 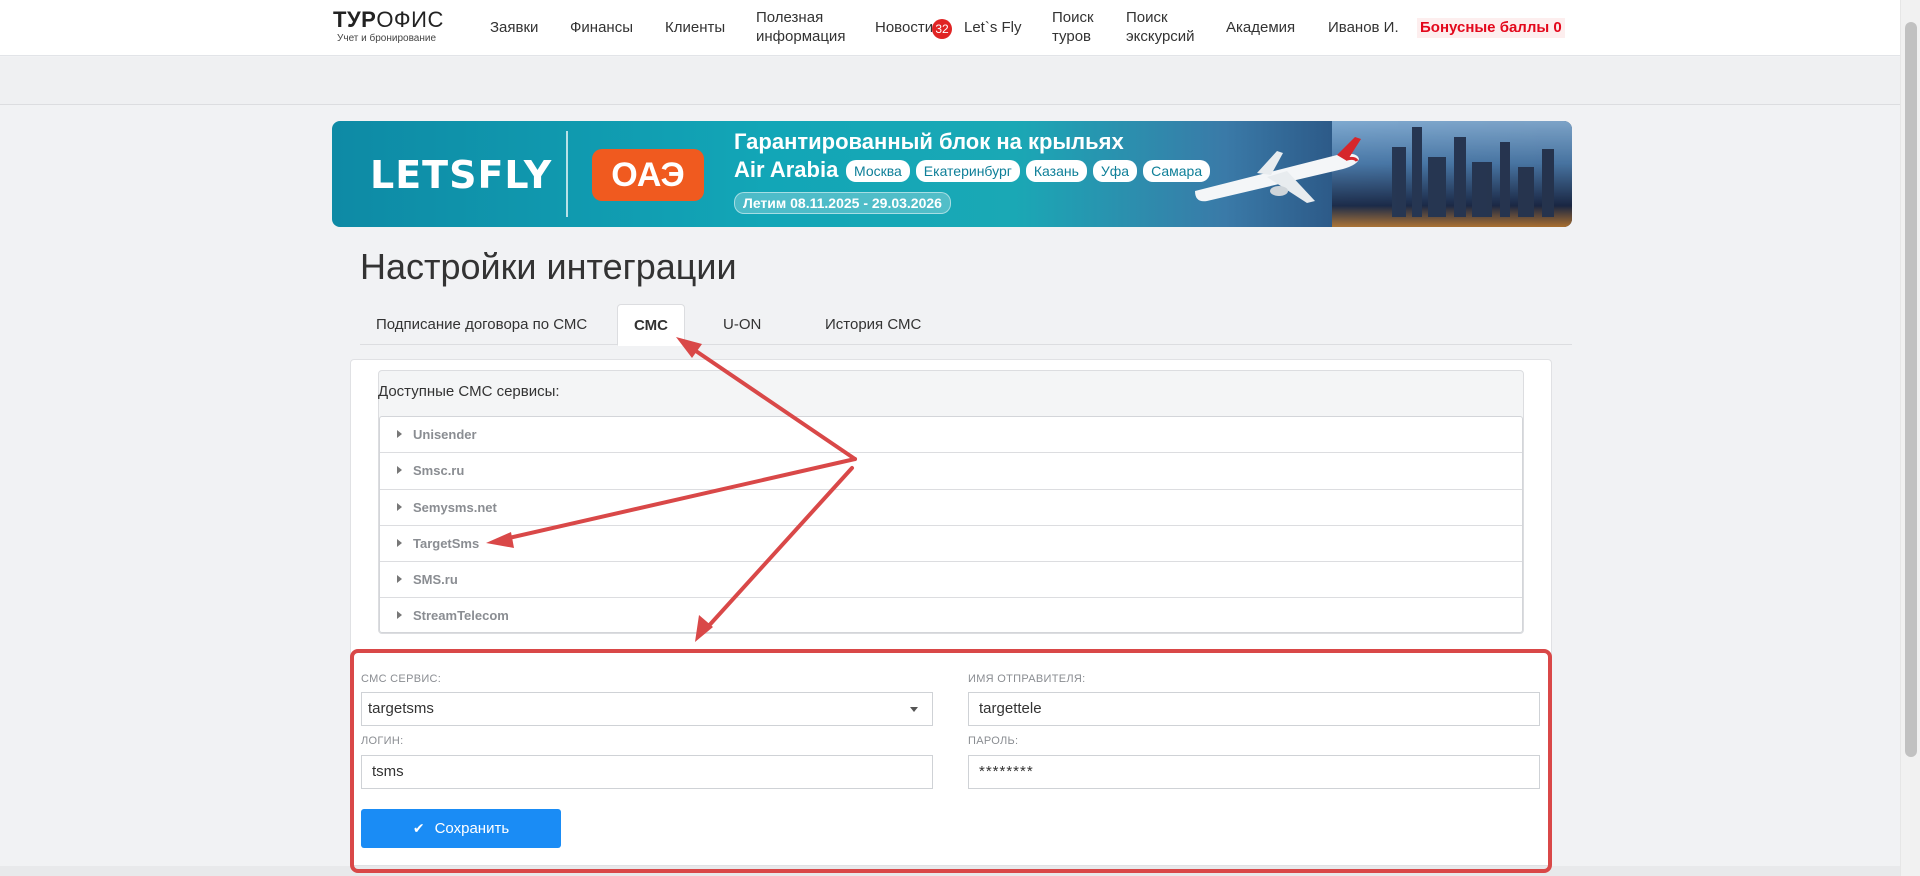 What do you see at coordinates (1166, 27) in the screenshot?
I see `nav-excursion-search: Поиск экскурсий` at bounding box center [1166, 27].